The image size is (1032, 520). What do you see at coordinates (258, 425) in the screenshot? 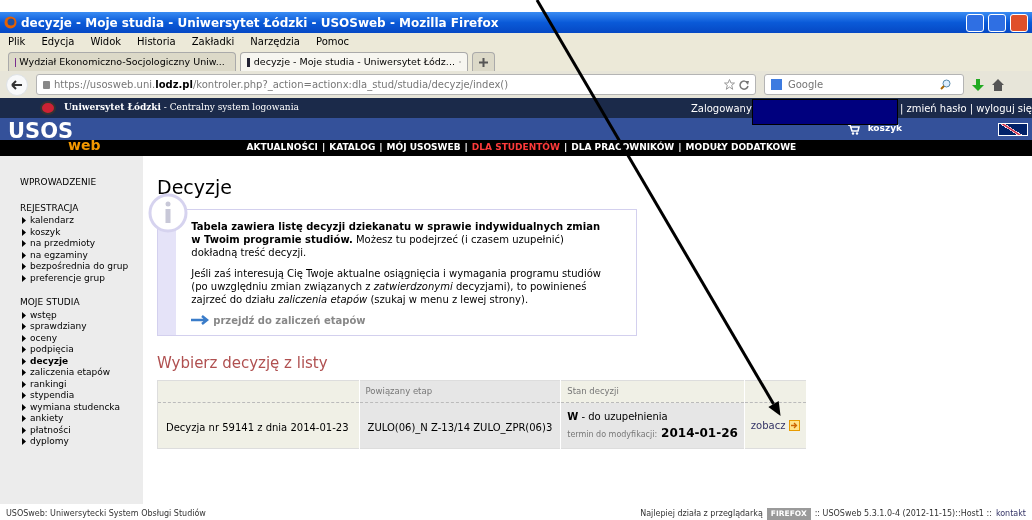
I see `table-cell: Decyzja nr 59141 z dnia 2014-01-23` at bounding box center [258, 425].